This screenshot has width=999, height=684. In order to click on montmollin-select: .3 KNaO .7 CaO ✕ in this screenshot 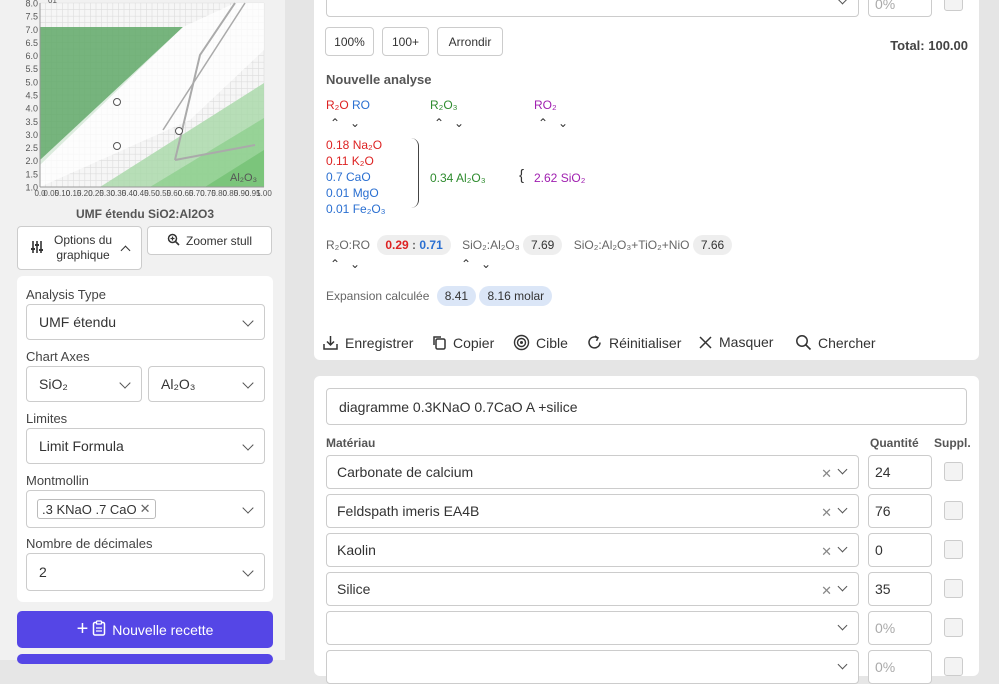, I will do `click(145, 509)`.